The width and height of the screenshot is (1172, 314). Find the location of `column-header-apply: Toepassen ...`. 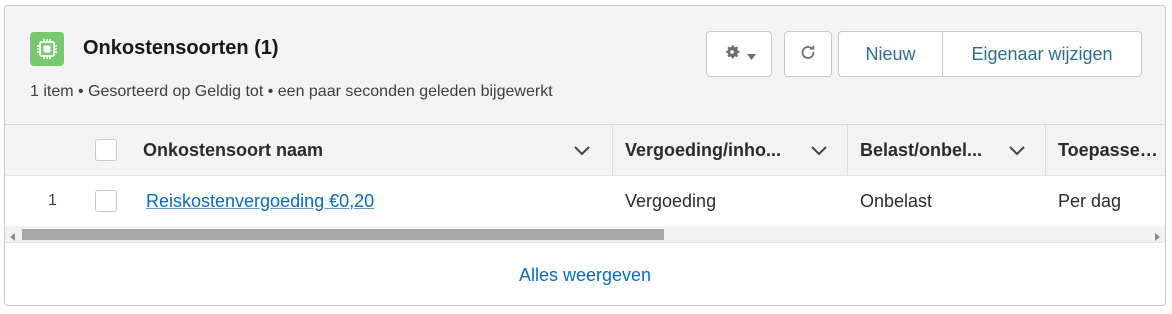

column-header-apply: Toepassen ... is located at coordinates (1112, 150).